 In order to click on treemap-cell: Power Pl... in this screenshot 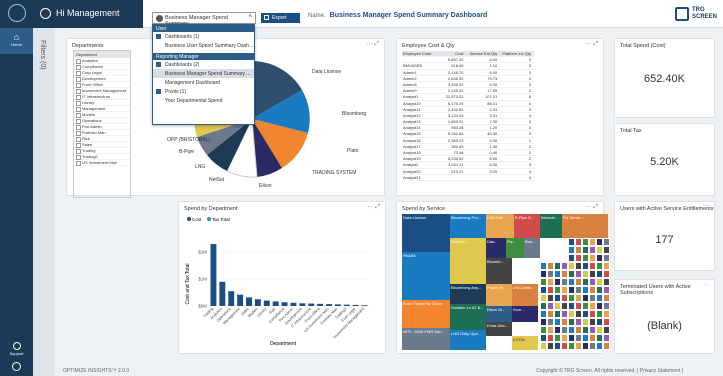, I will do `click(499, 295)`.